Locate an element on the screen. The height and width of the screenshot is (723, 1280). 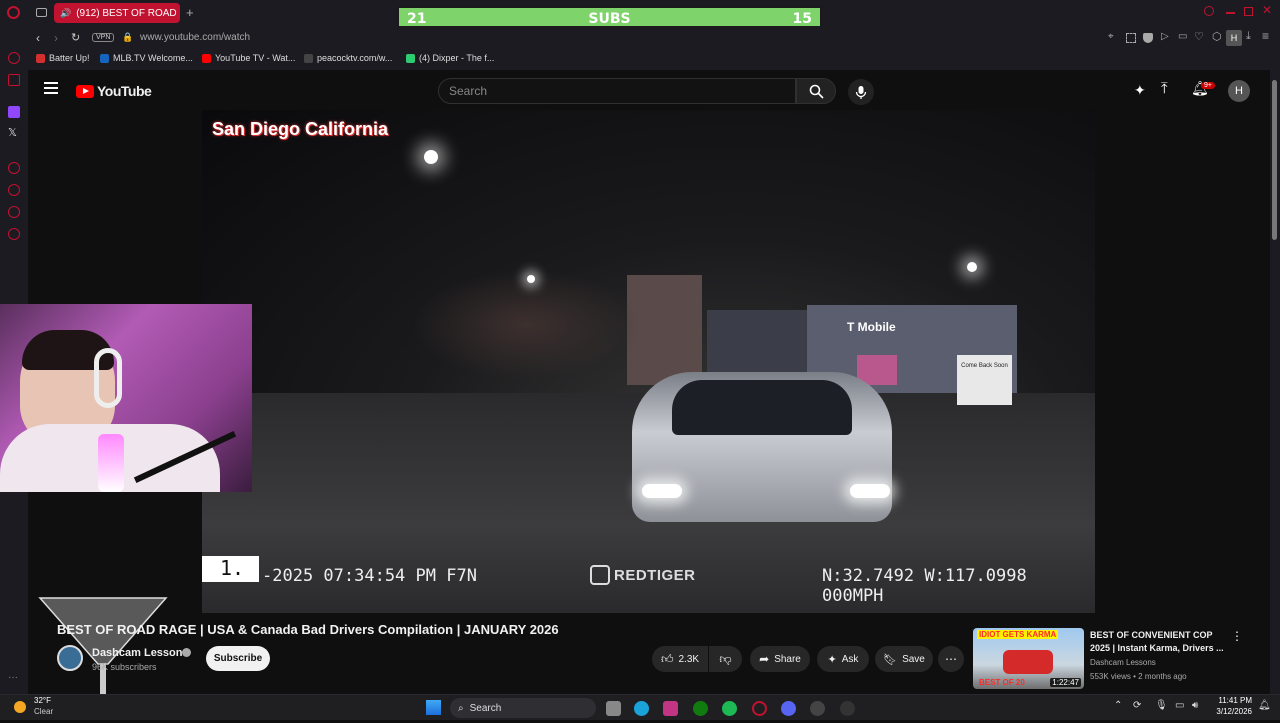
clock-date: 3/12/2026 is located at coordinates (1231, 711).